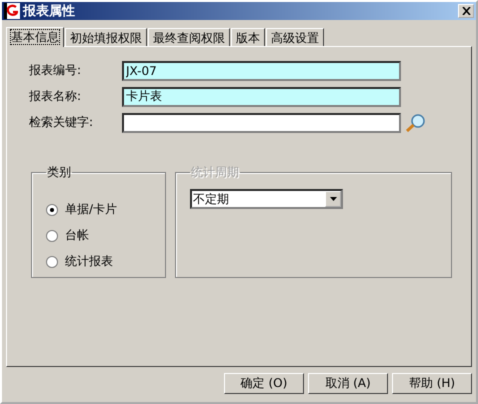 This screenshot has height=404, width=478. What do you see at coordinates (12, 11) in the screenshot?
I see `app-logo-icon` at bounding box center [12, 11].